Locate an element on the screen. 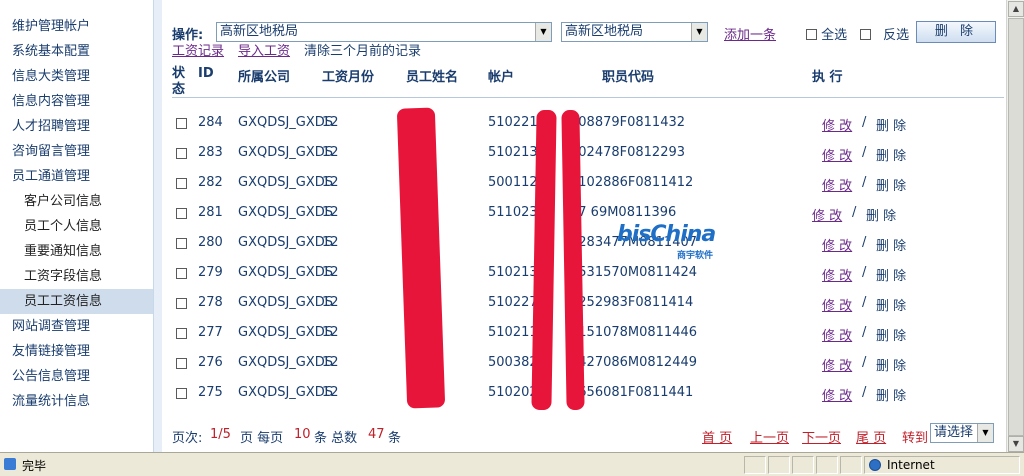 The image size is (1024, 476). tab-import-salary: 导入工资 is located at coordinates (264, 49).